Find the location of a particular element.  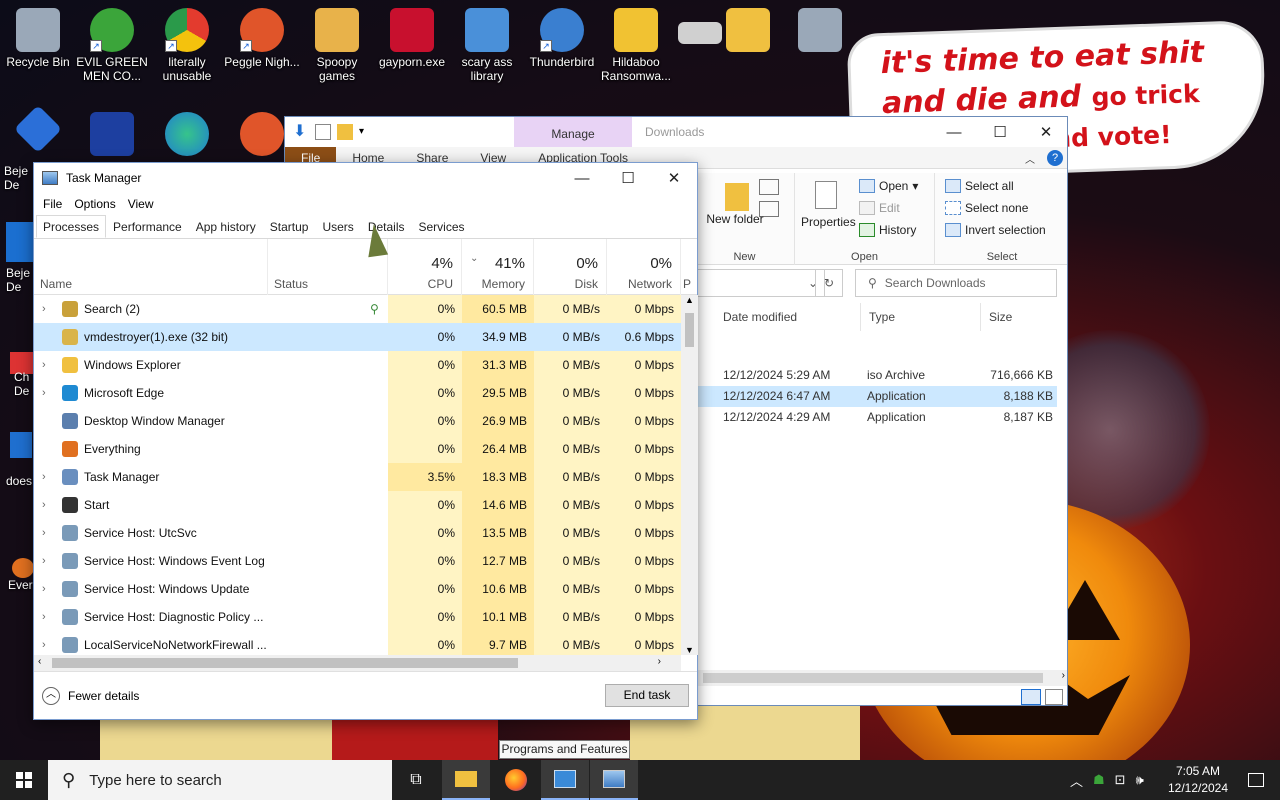

tab-startup: Startup is located at coordinates (289, 226).